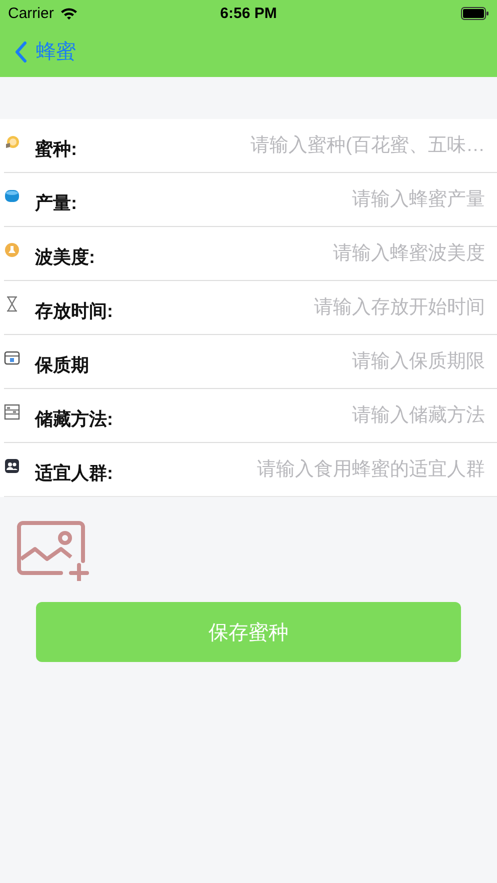 This screenshot has height=883, width=497. What do you see at coordinates (248, 632) in the screenshot?
I see `save-button: 保存蜜种` at bounding box center [248, 632].